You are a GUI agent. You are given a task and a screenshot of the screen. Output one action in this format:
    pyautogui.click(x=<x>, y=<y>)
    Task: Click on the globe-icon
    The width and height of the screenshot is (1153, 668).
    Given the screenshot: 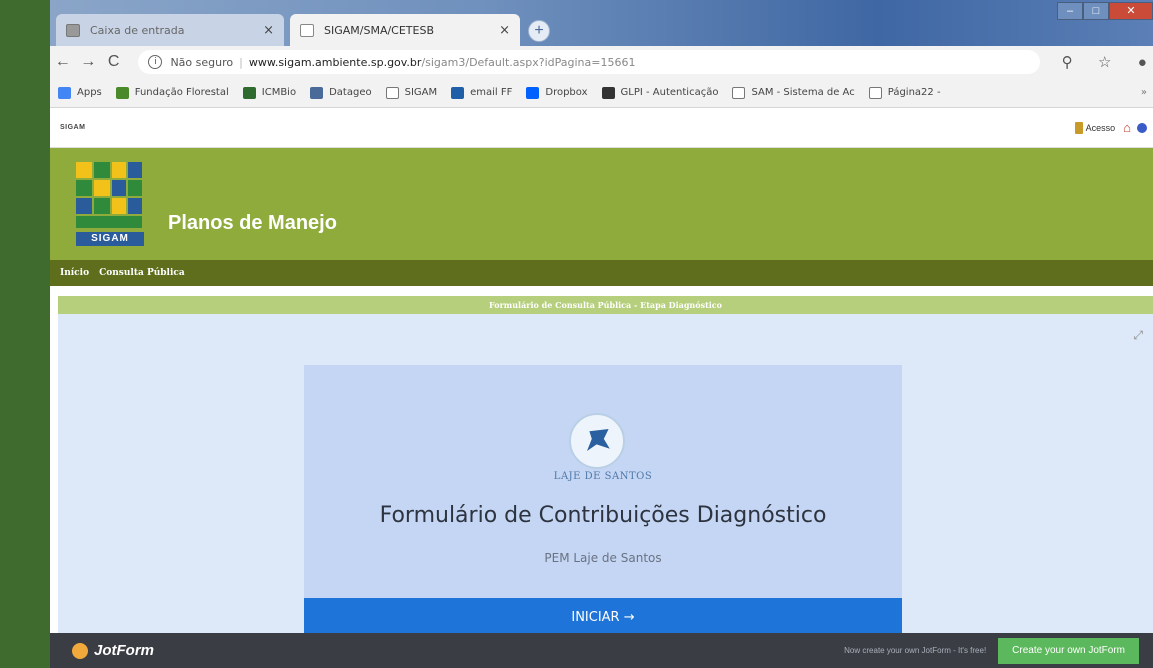 What is the action you would take?
    pyautogui.click(x=1142, y=127)
    